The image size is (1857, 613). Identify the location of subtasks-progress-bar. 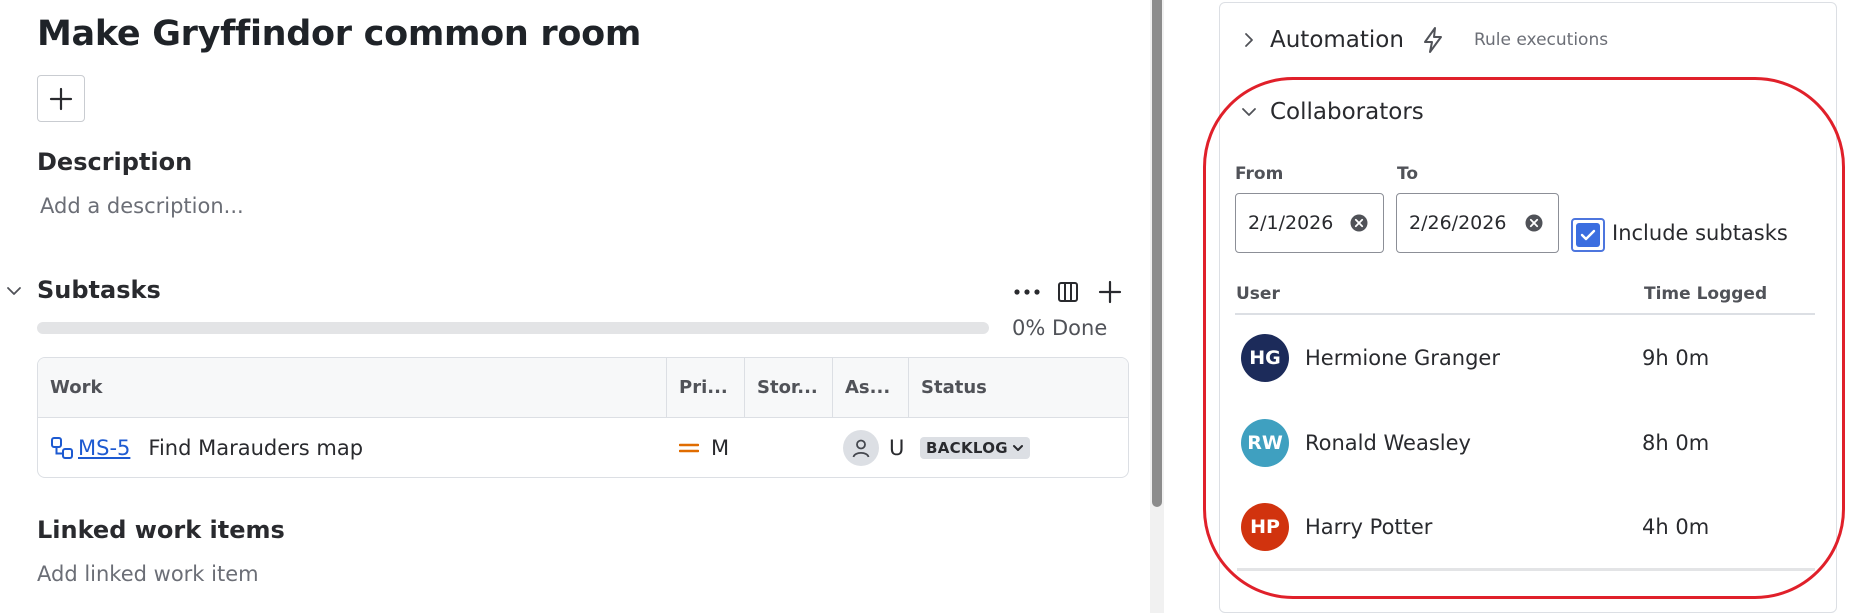
(513, 328).